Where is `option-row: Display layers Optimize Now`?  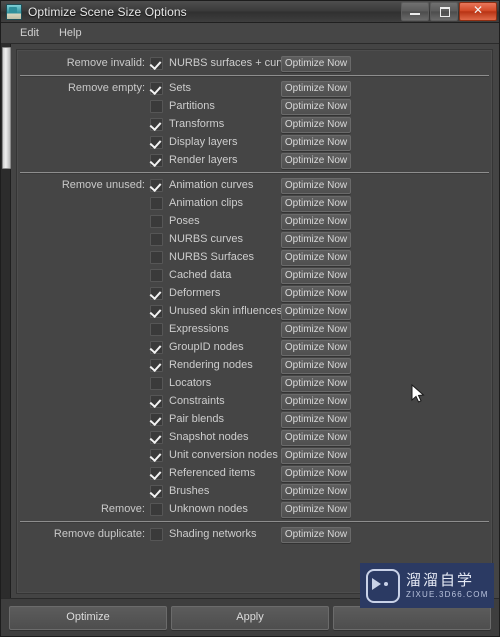
option-row: Display layers Optimize Now is located at coordinates (254, 142).